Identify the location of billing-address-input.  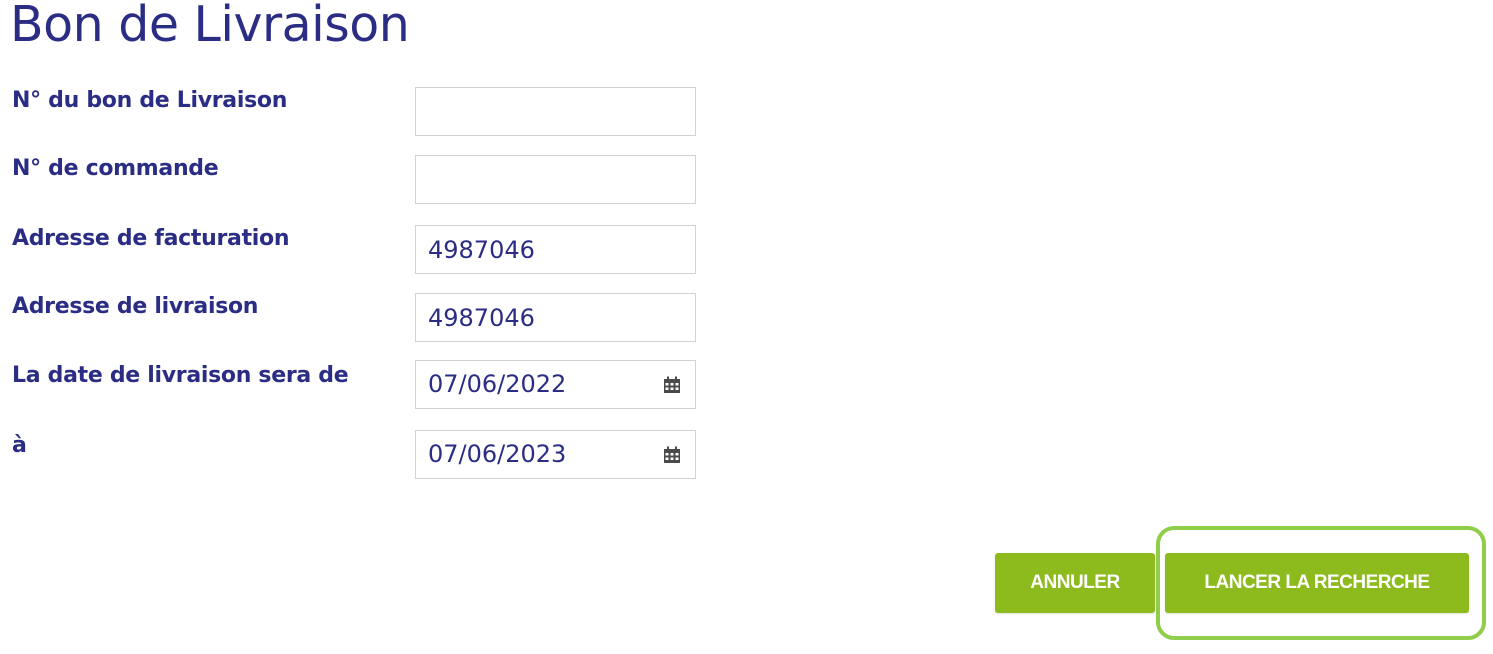
(555, 249).